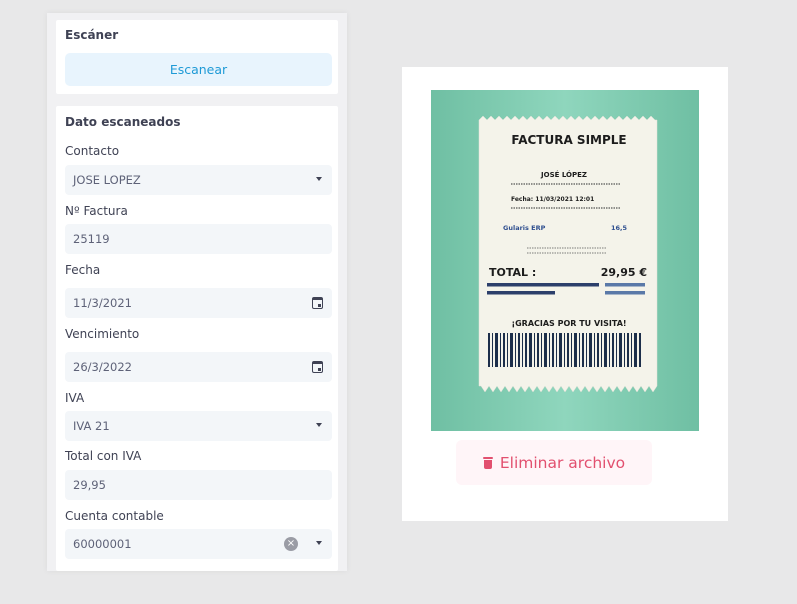 Image resolution: width=797 pixels, height=604 pixels. Describe the element at coordinates (624, 272) in the screenshot. I see `receipt-total-value: 29,95 €` at that location.